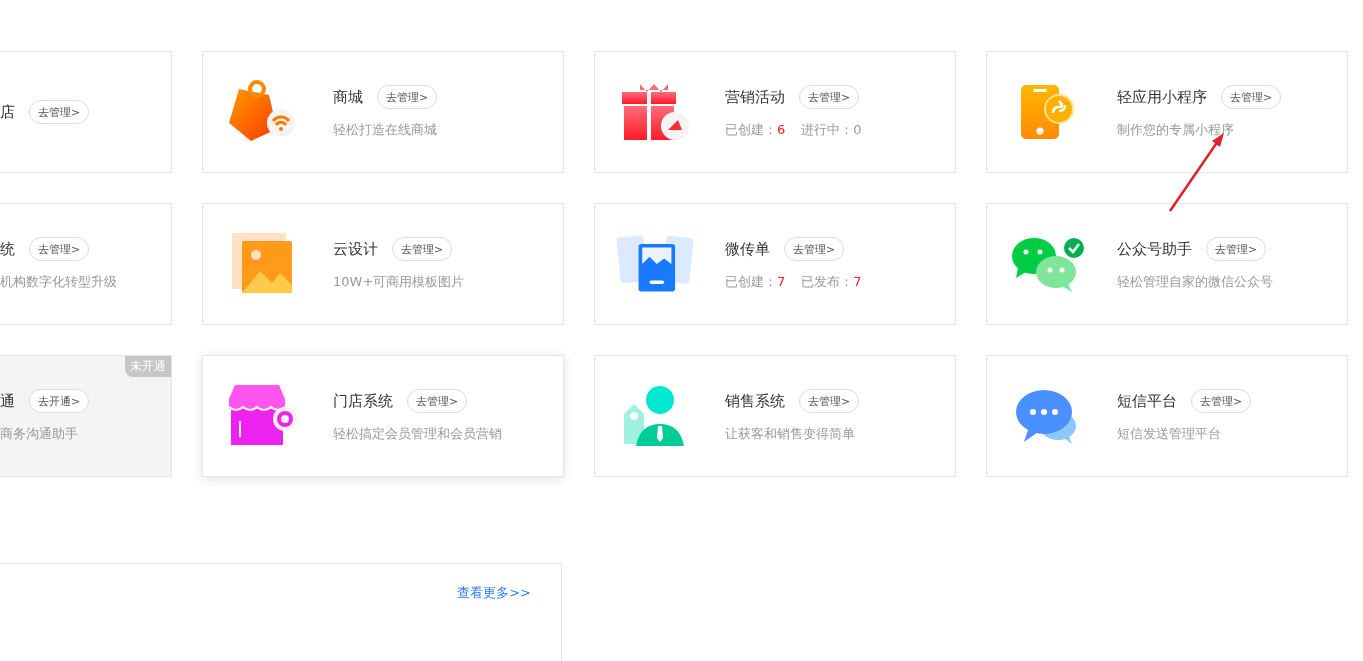  What do you see at coordinates (790, 434) in the screenshot?
I see `app-description: 让获客和销售变得简单` at bounding box center [790, 434].